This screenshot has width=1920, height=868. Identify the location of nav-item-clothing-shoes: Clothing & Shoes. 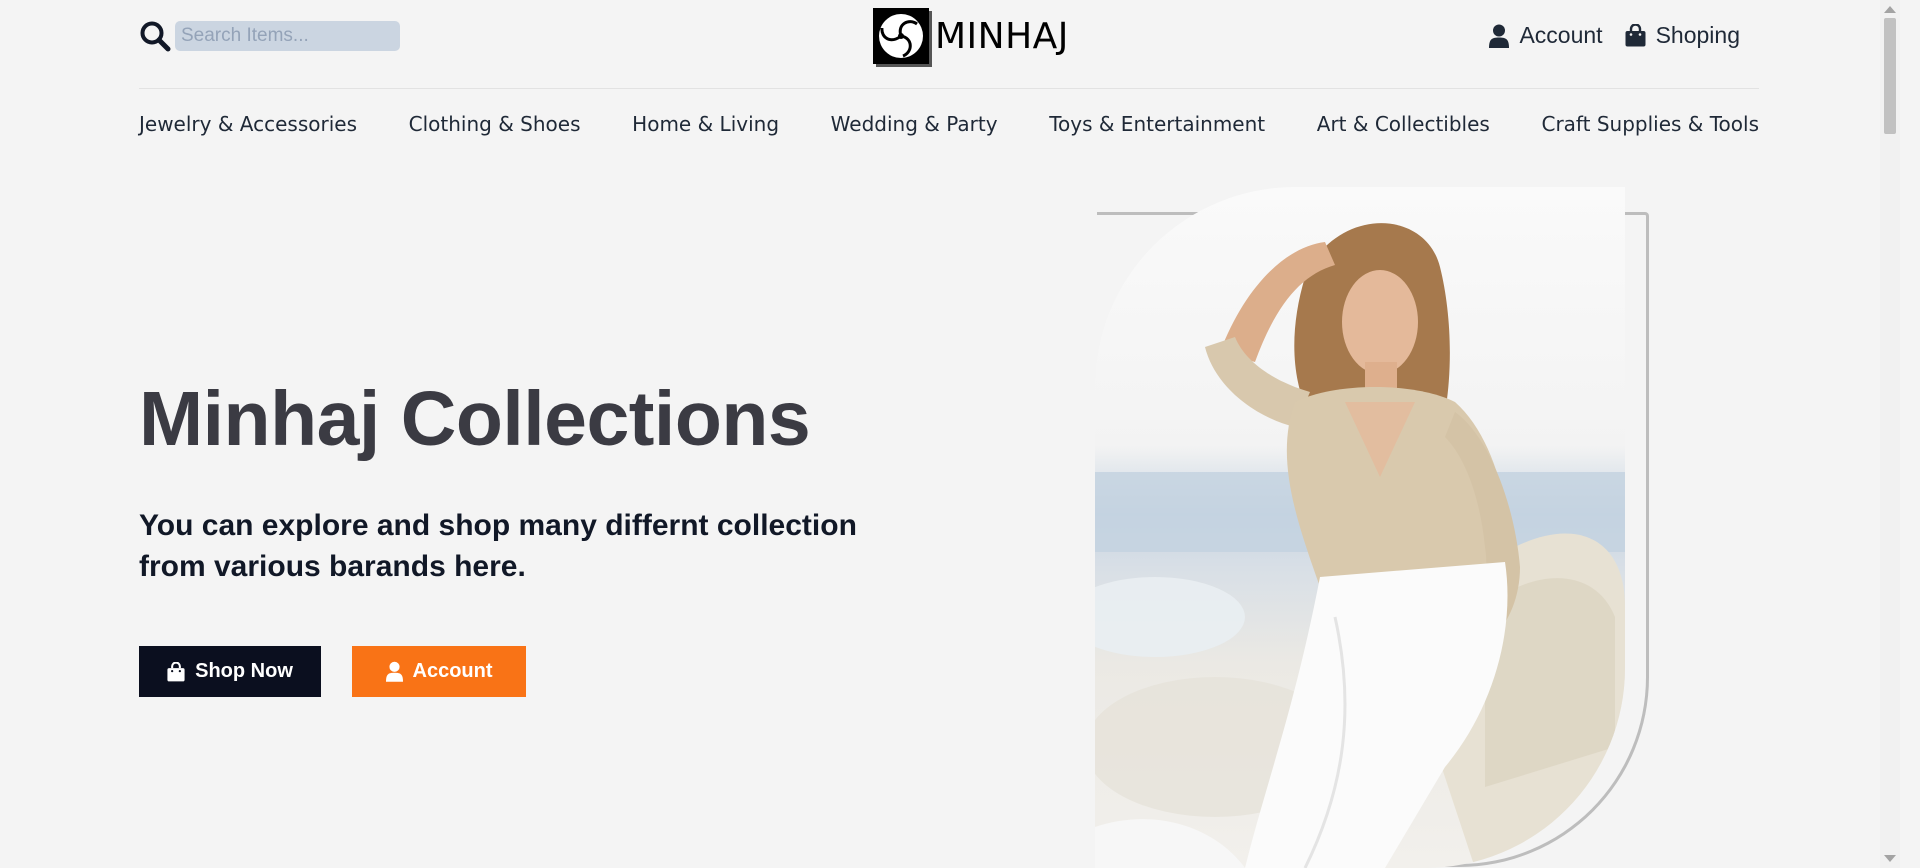
(495, 124).